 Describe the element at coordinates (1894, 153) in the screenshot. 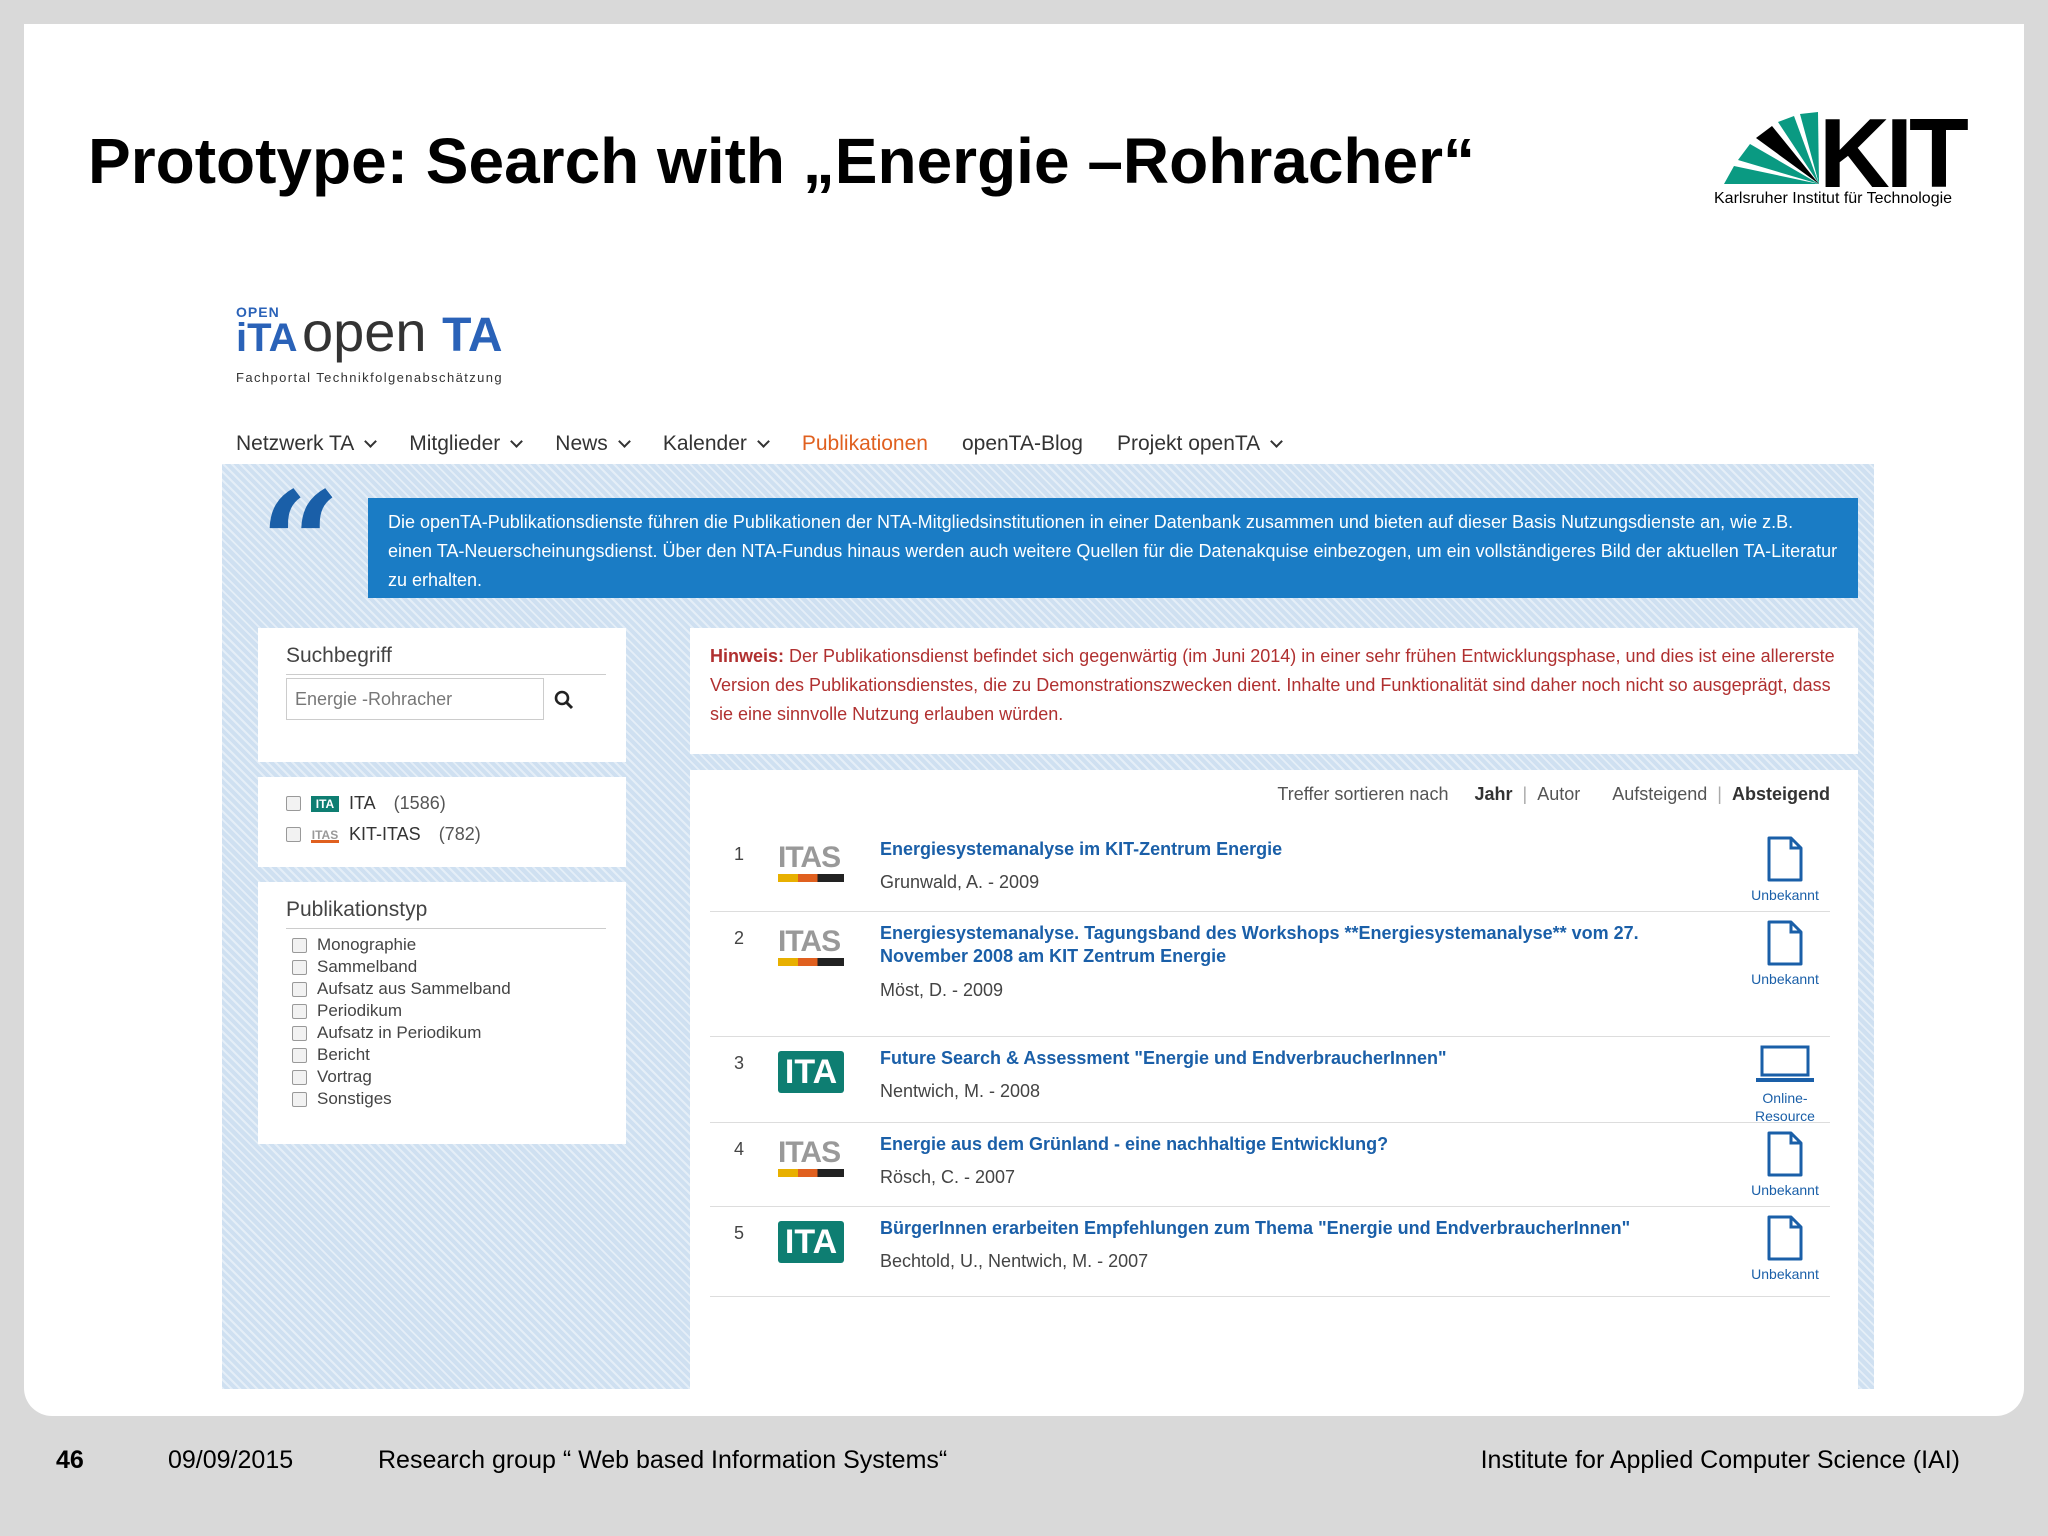

I see `kit-wordmark: KIT` at that location.